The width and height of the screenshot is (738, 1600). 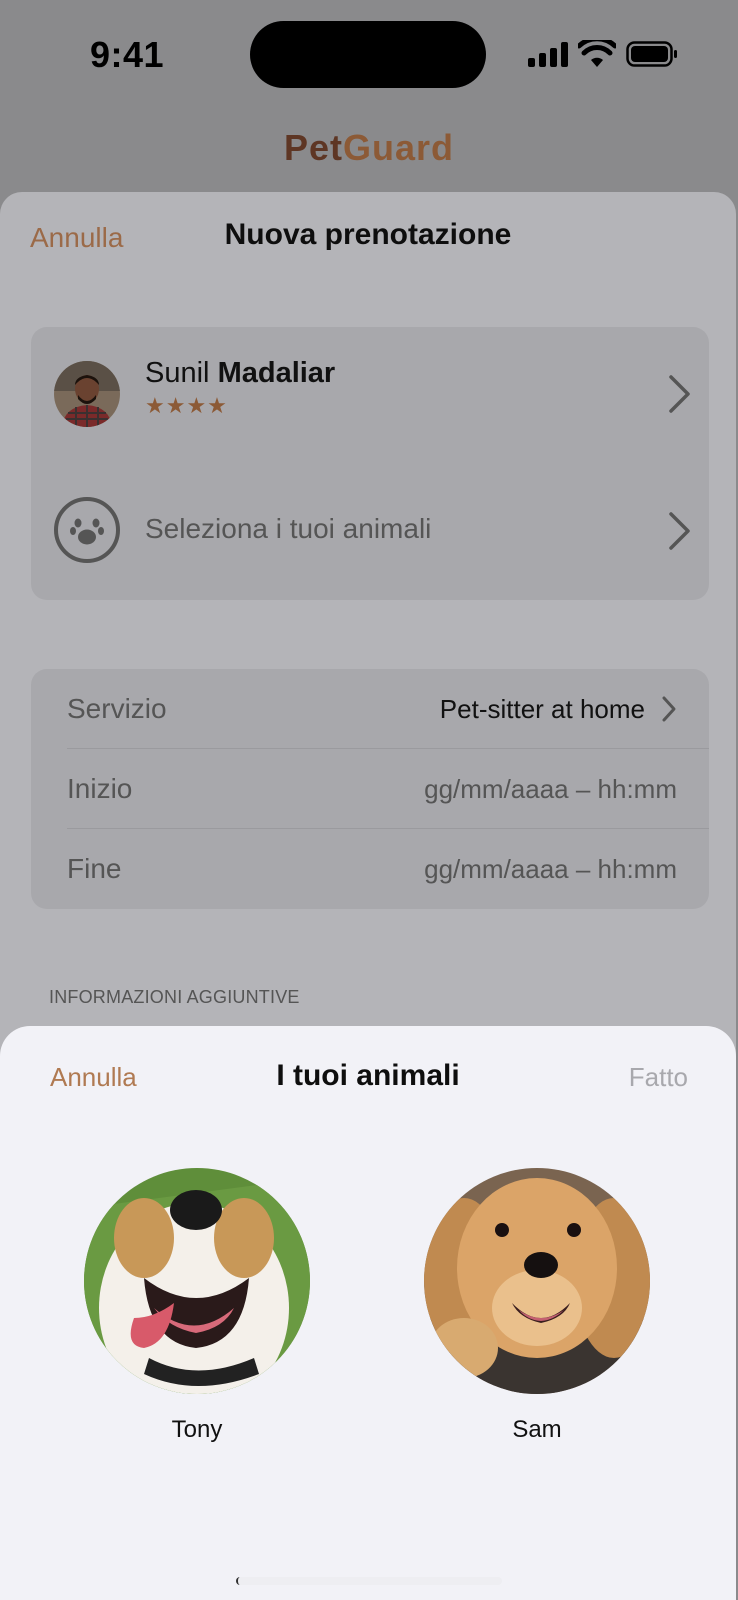 I want to click on sitter-row: Sunil Madaliar ★★★★, so click(x=370, y=395).